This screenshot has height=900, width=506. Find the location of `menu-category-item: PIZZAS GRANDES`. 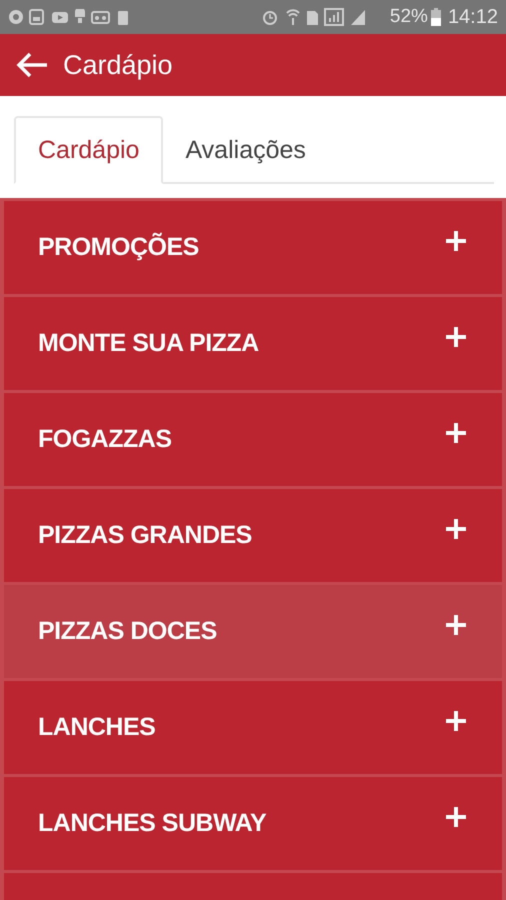

menu-category-item: PIZZAS GRANDES is located at coordinates (253, 535).